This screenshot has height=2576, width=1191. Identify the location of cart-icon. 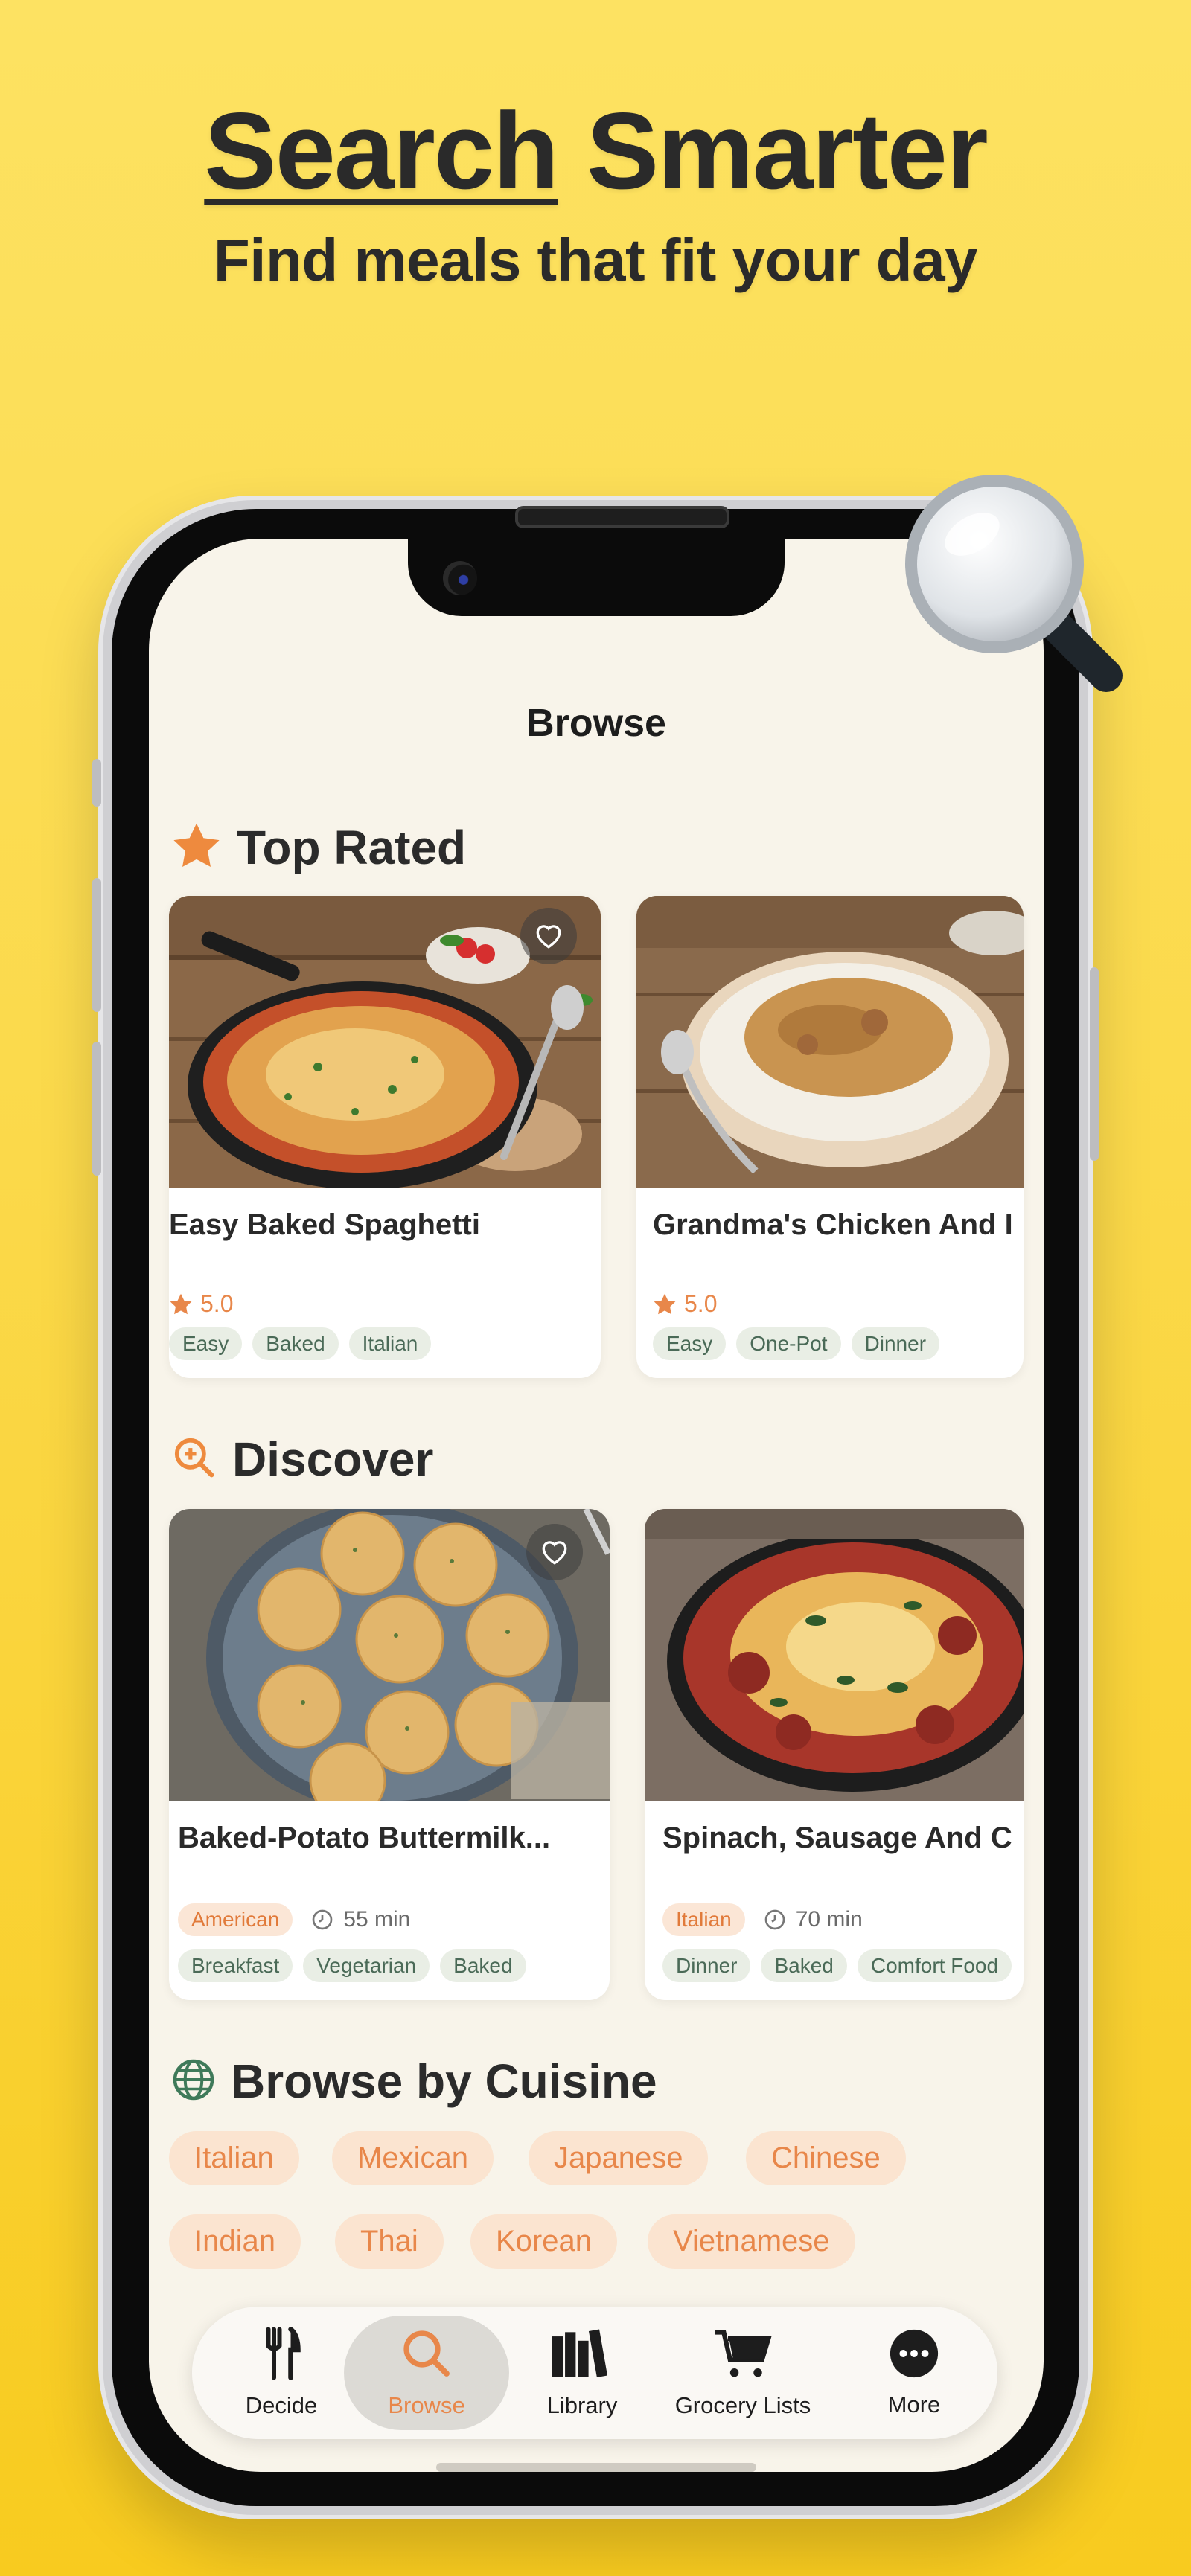
(743, 2356).